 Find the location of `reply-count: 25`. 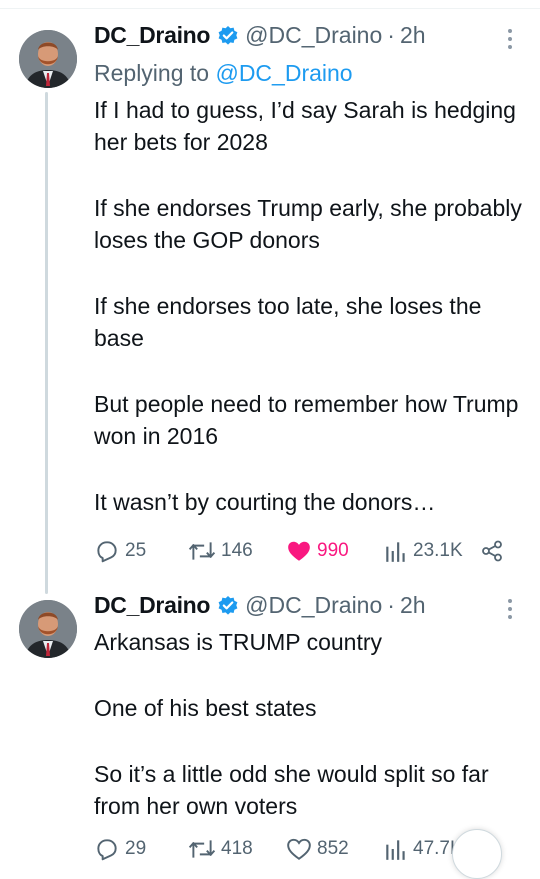

reply-count: 25 is located at coordinates (136, 550).